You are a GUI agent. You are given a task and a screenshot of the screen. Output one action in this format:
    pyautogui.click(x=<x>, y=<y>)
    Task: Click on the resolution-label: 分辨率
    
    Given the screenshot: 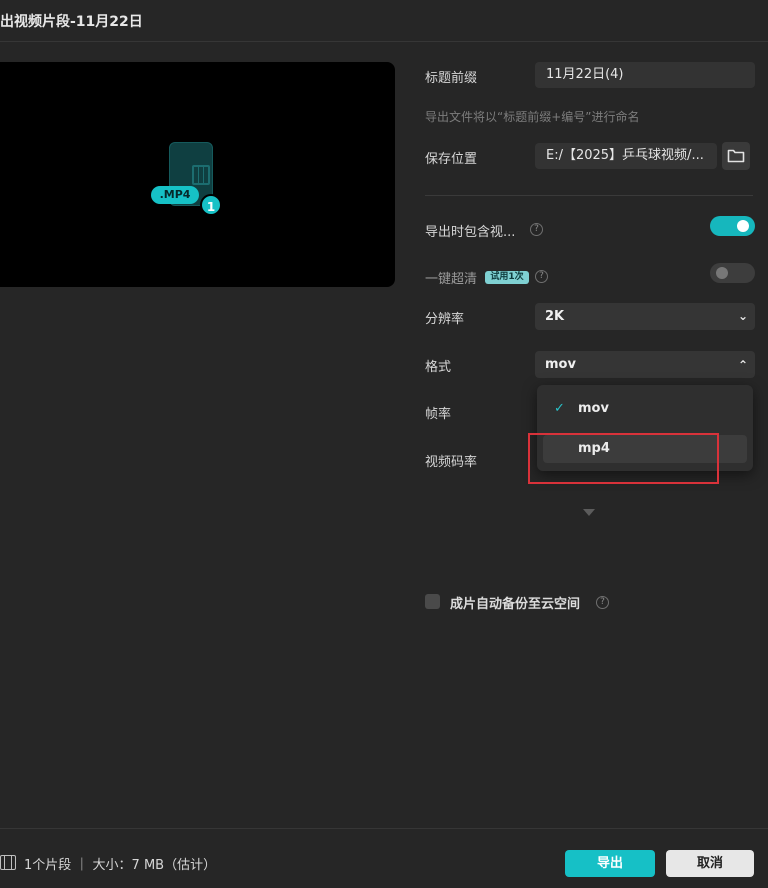 What is the action you would take?
    pyautogui.click(x=445, y=319)
    